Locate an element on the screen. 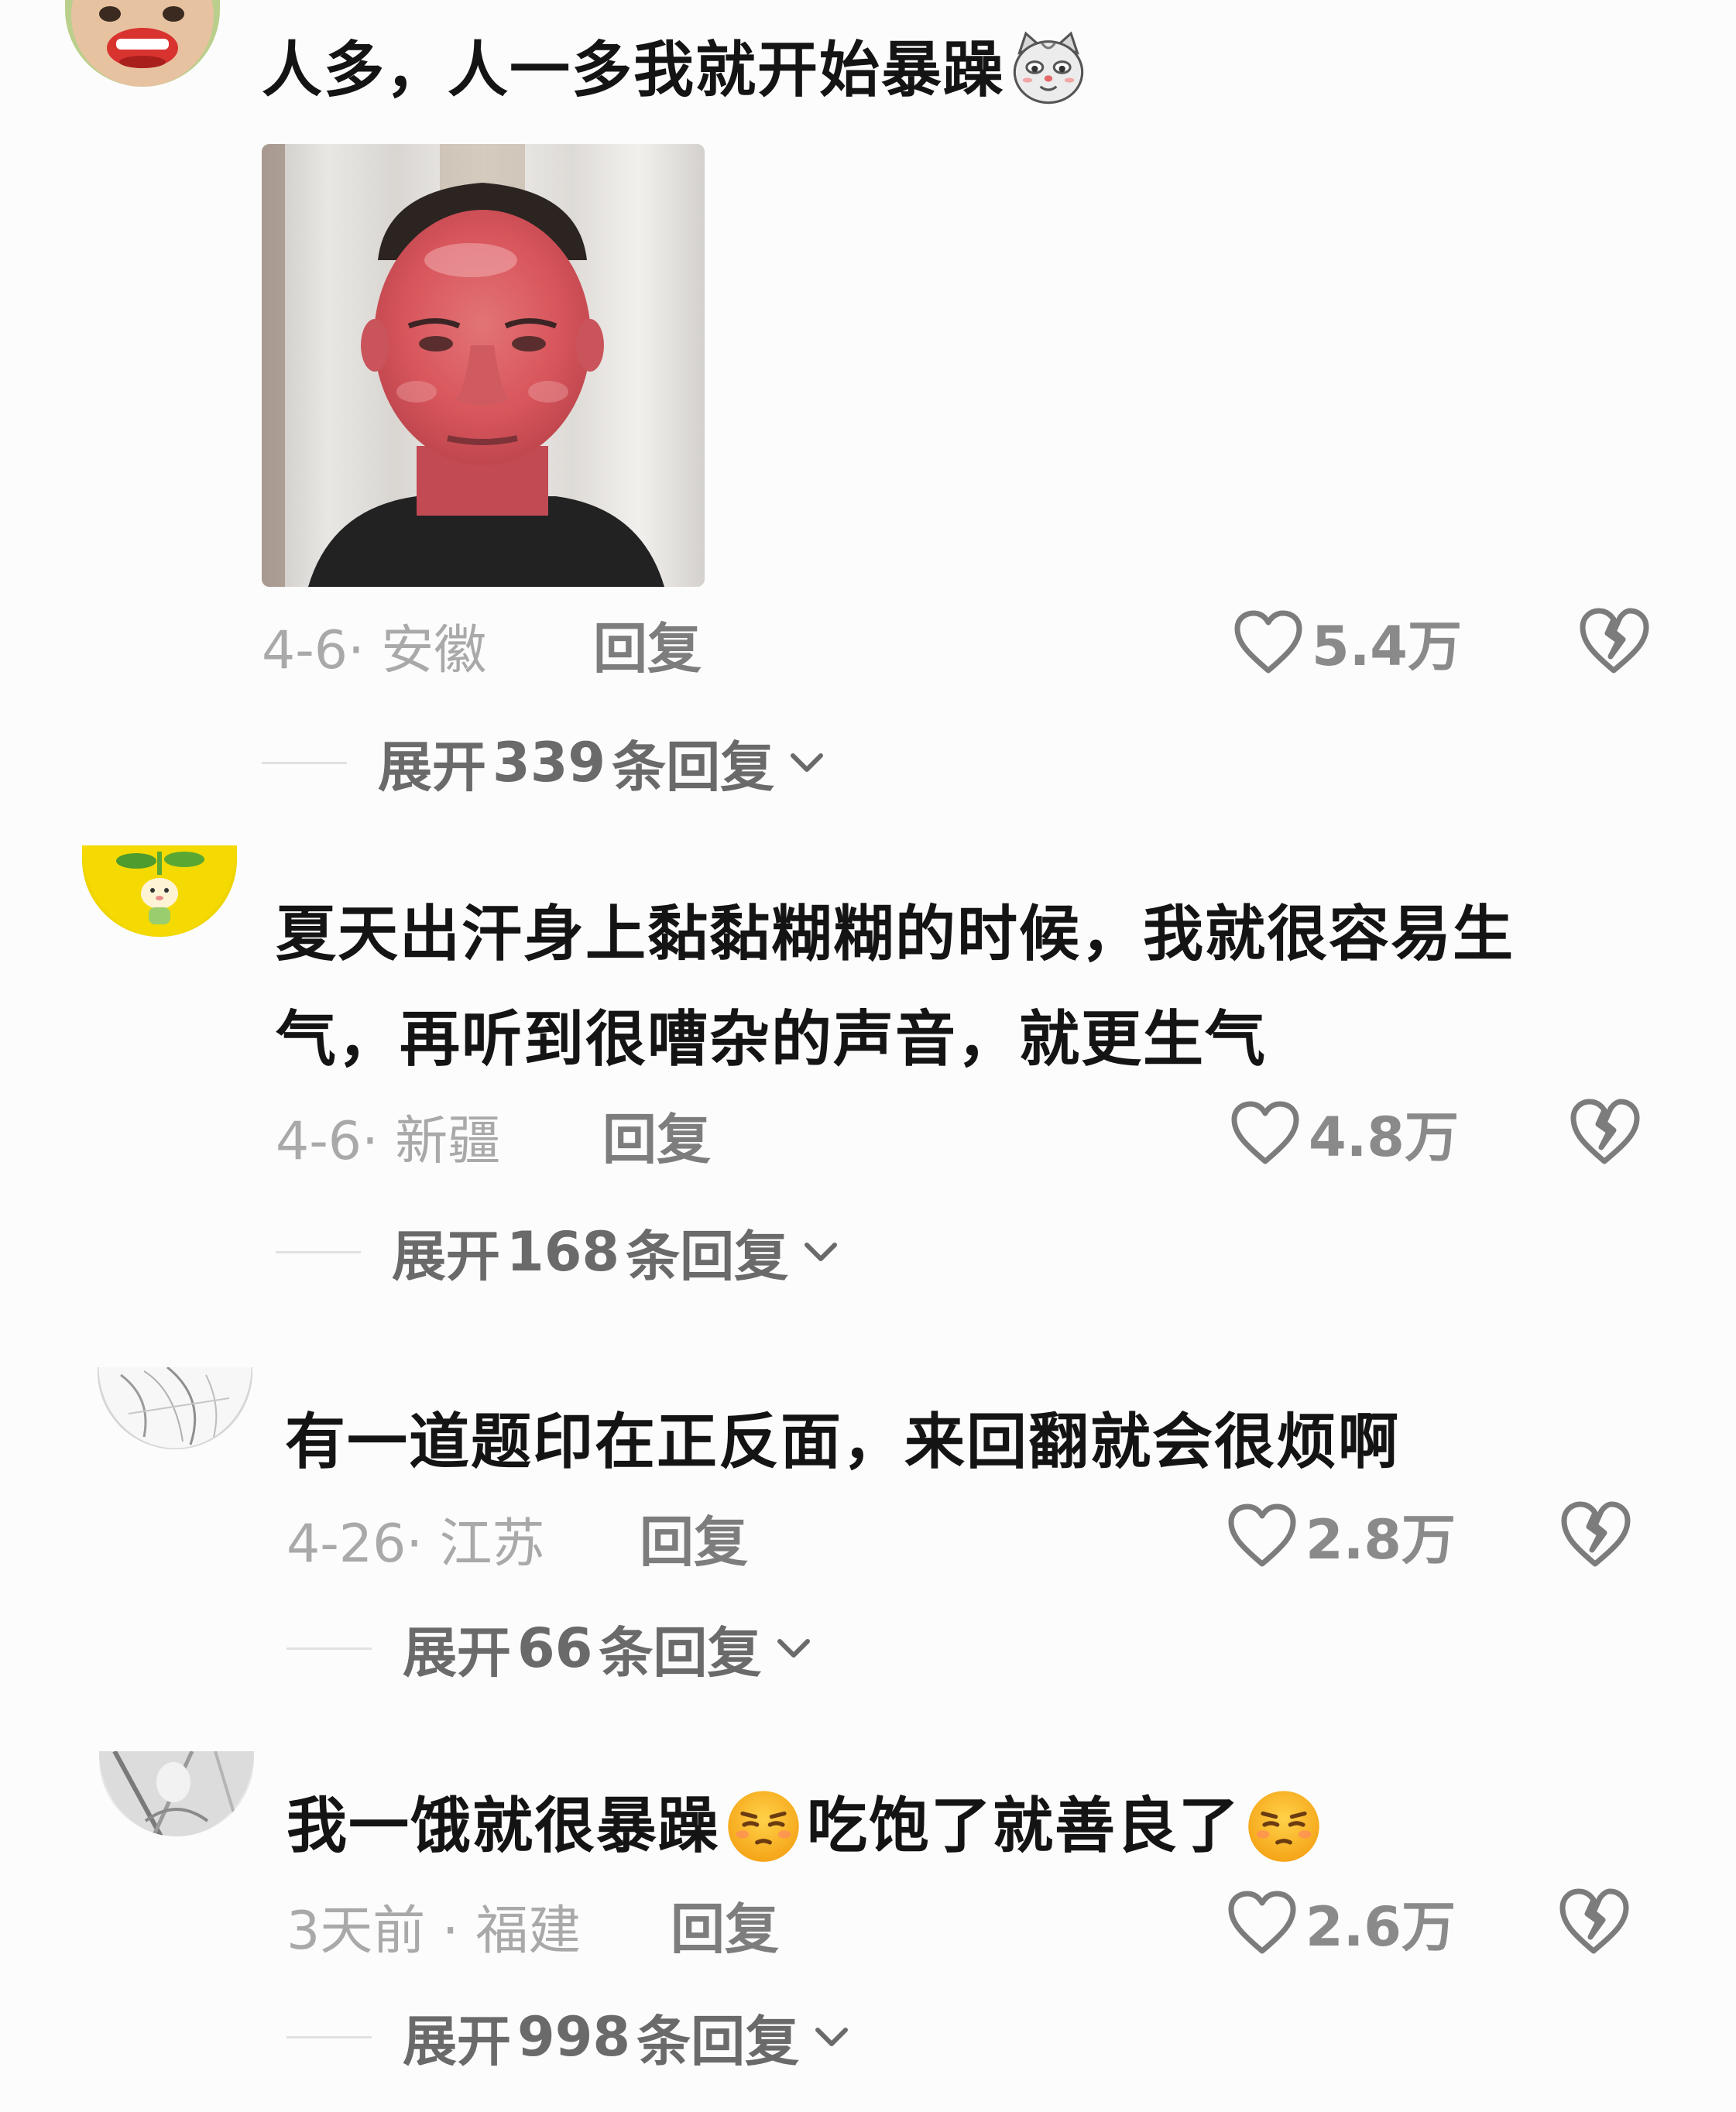 The height and width of the screenshot is (2112, 1736). like-button: 2.6万 is located at coordinates (1341, 1923).